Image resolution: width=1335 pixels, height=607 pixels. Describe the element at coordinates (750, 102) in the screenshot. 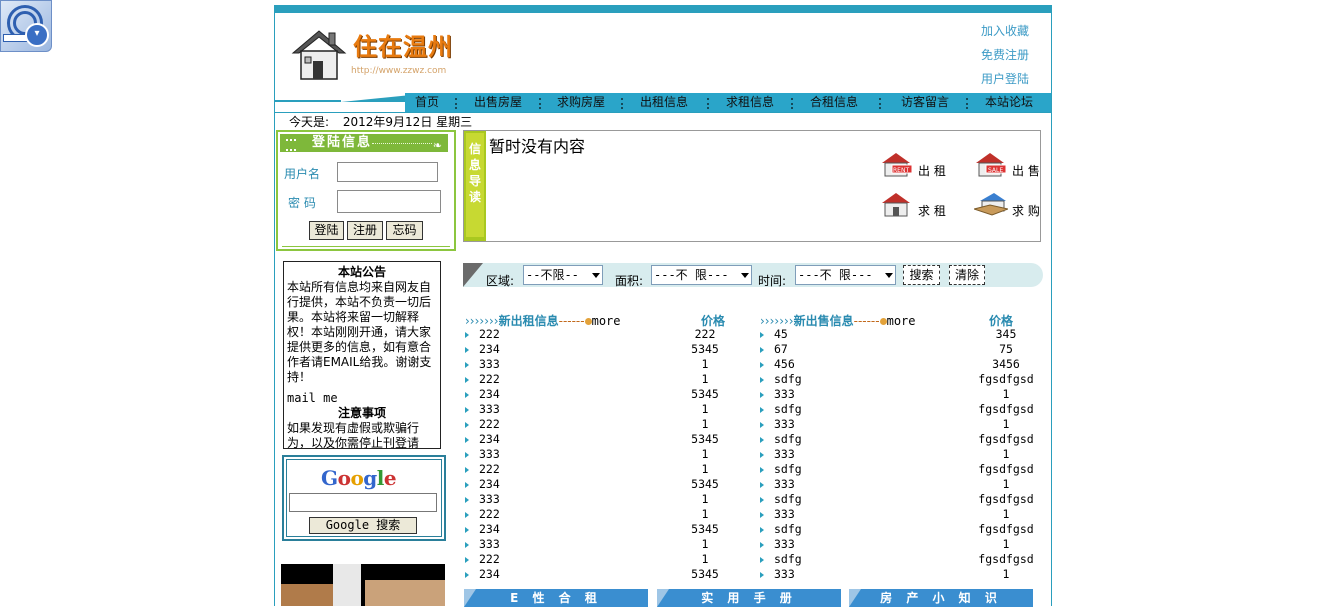

I see `nav-seek-rent: 求租信息` at that location.